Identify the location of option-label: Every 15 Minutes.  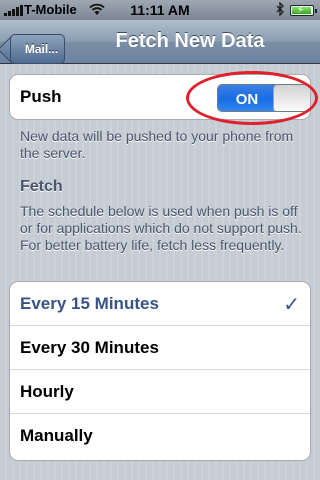
(89, 303).